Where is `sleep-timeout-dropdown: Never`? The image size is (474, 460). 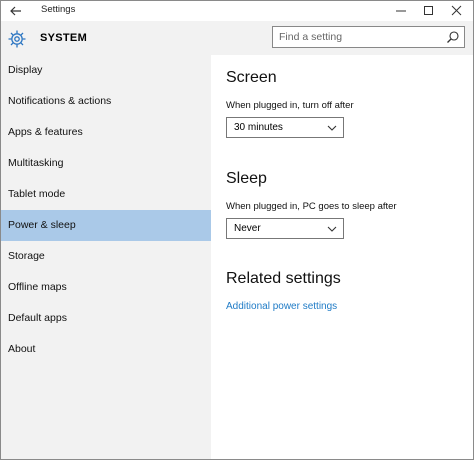 sleep-timeout-dropdown: Never is located at coordinates (285, 228).